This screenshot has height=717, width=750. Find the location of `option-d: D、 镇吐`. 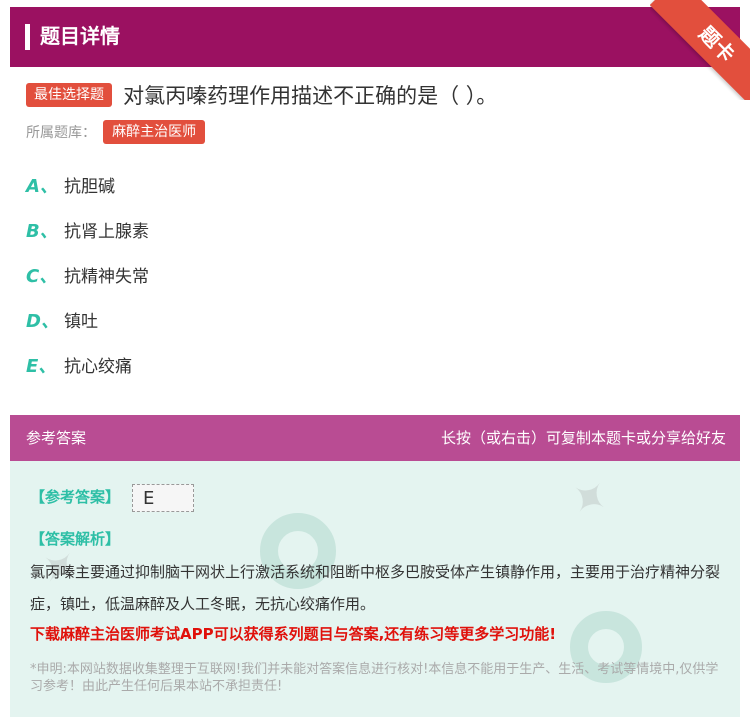

option-d: D、 镇吐 is located at coordinates (62, 322).